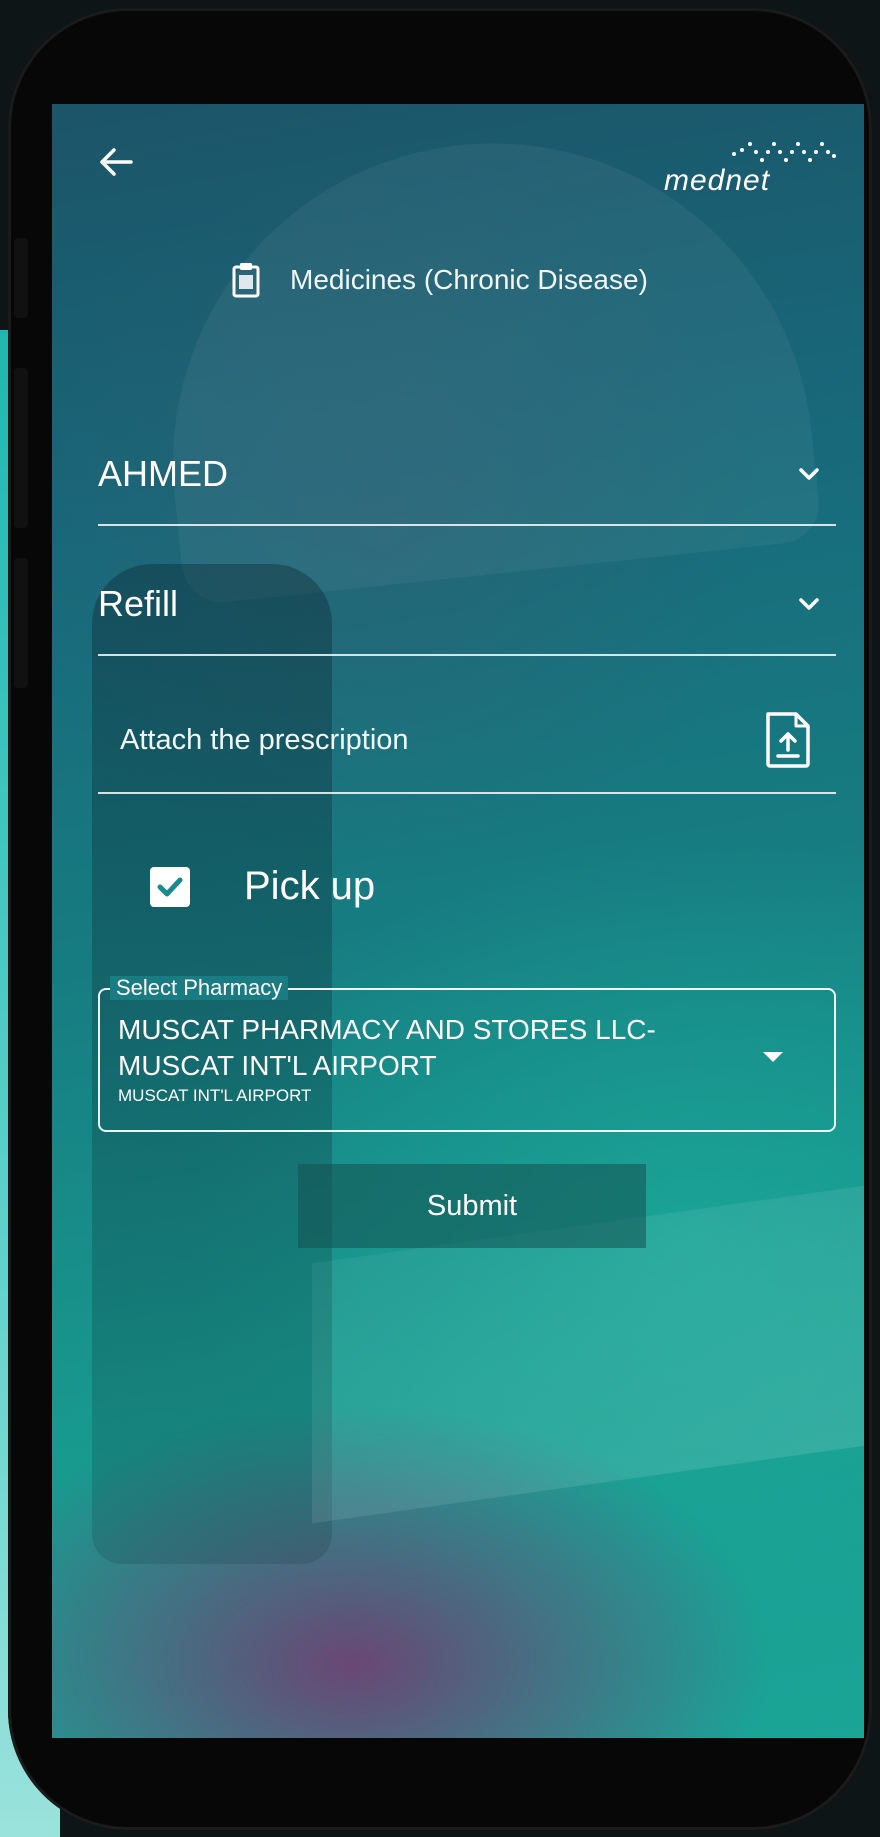  I want to click on pickup-label: Pick up, so click(310, 886).